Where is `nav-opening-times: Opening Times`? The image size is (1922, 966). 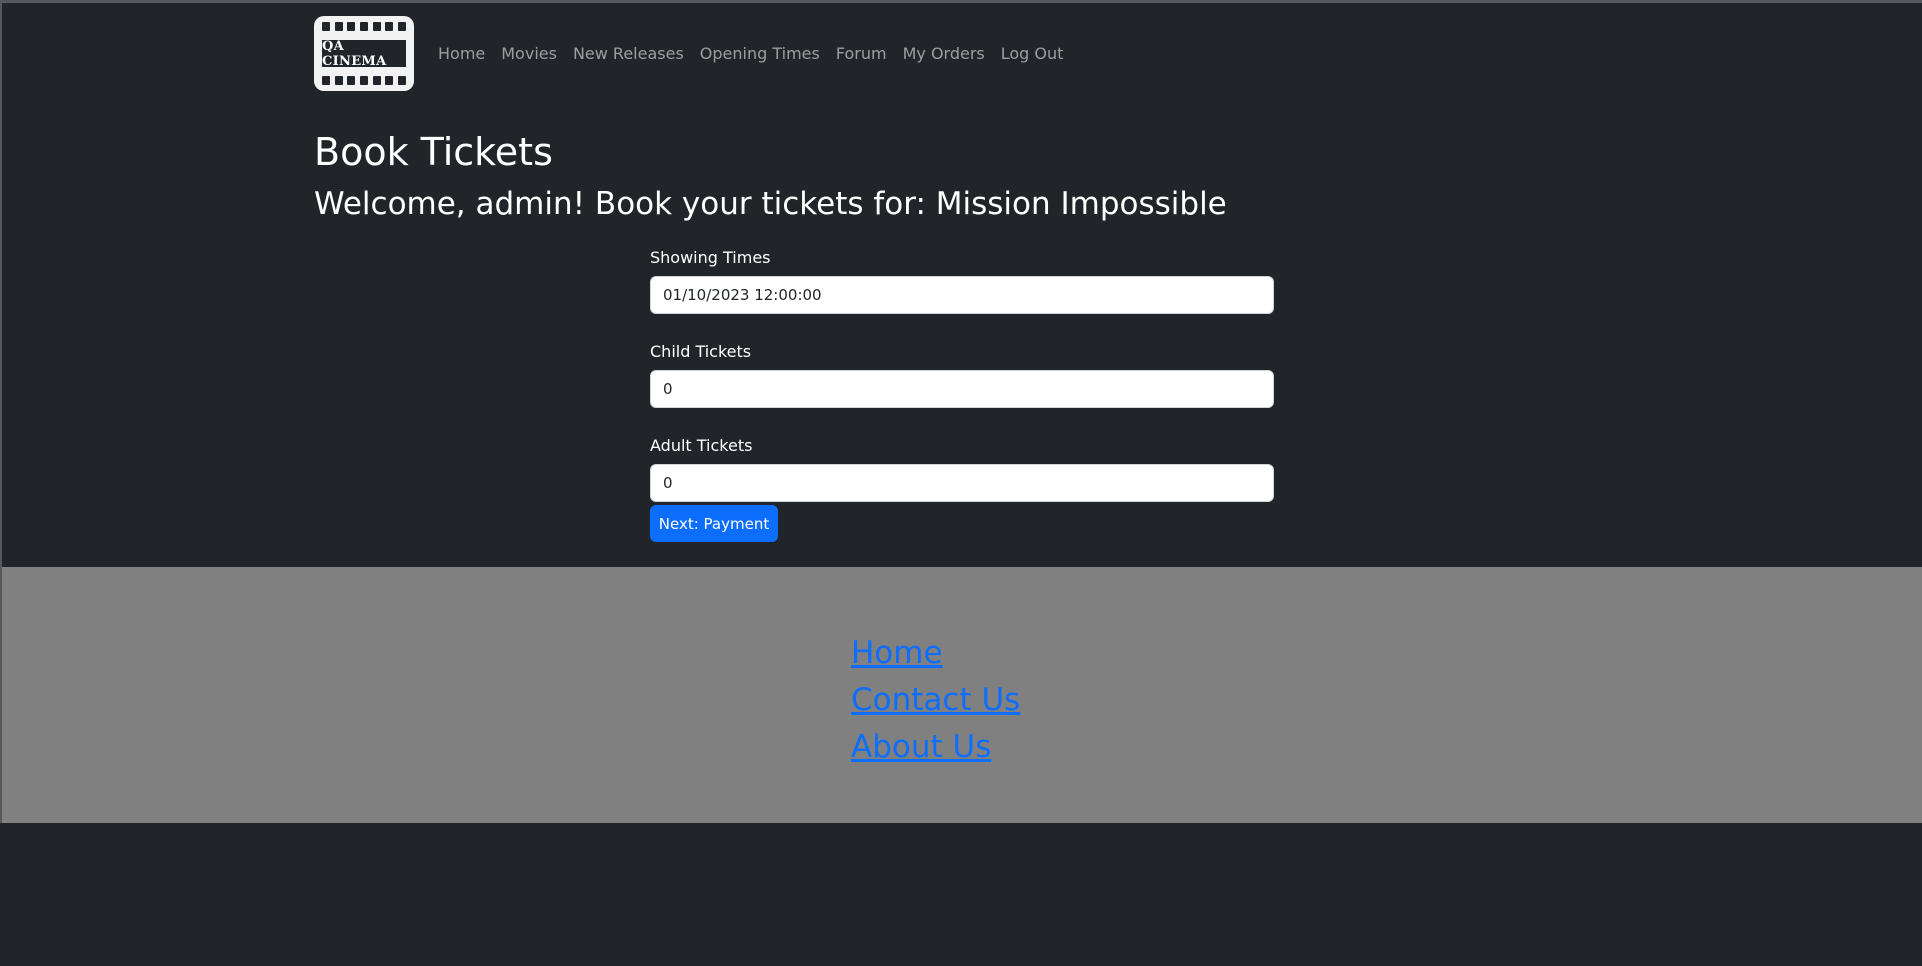 nav-opening-times: Opening Times is located at coordinates (760, 54).